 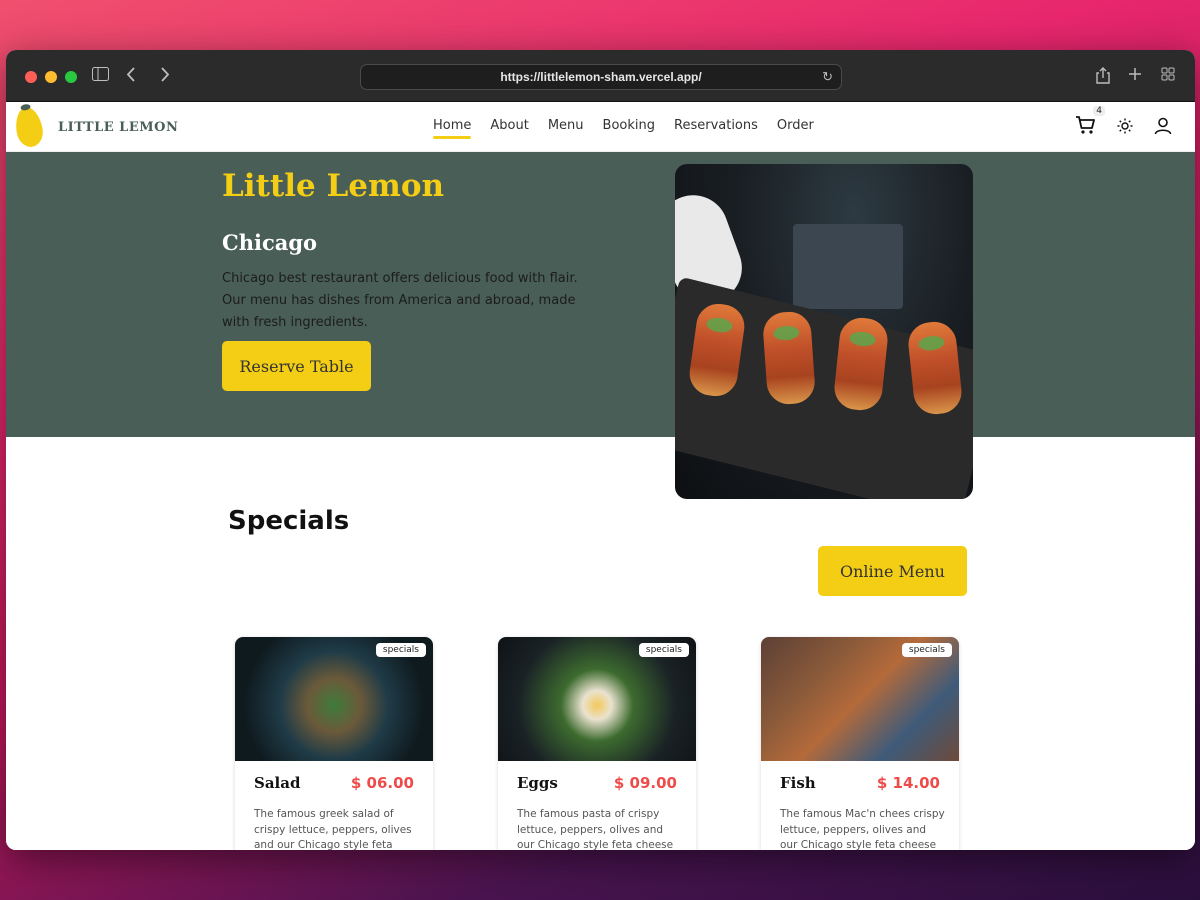 What do you see at coordinates (824, 331) in the screenshot?
I see `hero-image` at bounding box center [824, 331].